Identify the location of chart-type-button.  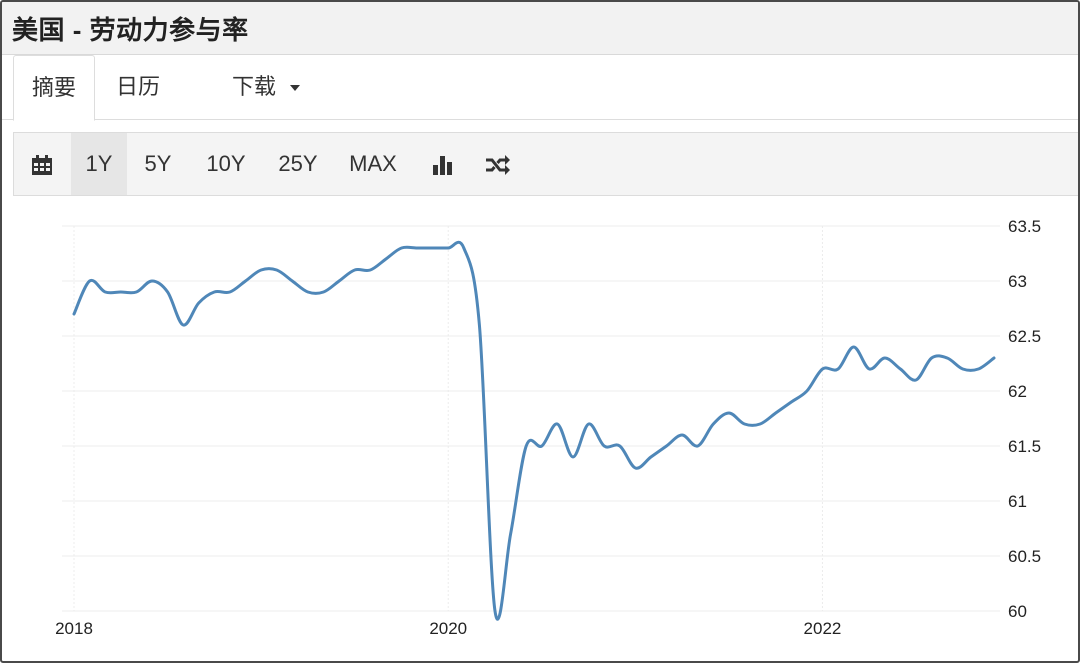
(442, 164).